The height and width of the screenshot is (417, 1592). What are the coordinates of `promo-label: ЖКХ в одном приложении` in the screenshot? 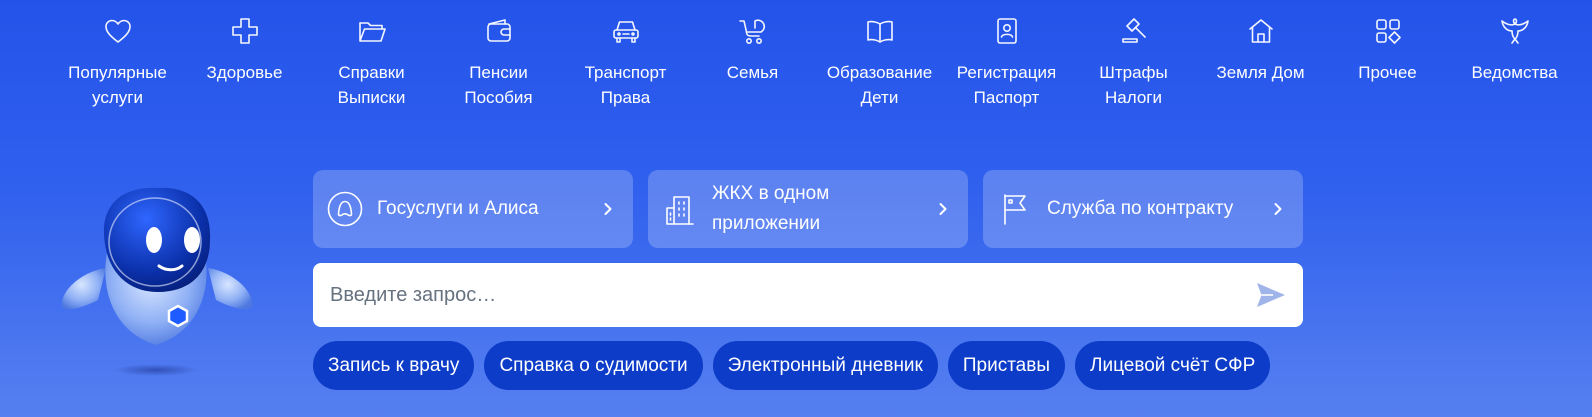 It's located at (771, 208).